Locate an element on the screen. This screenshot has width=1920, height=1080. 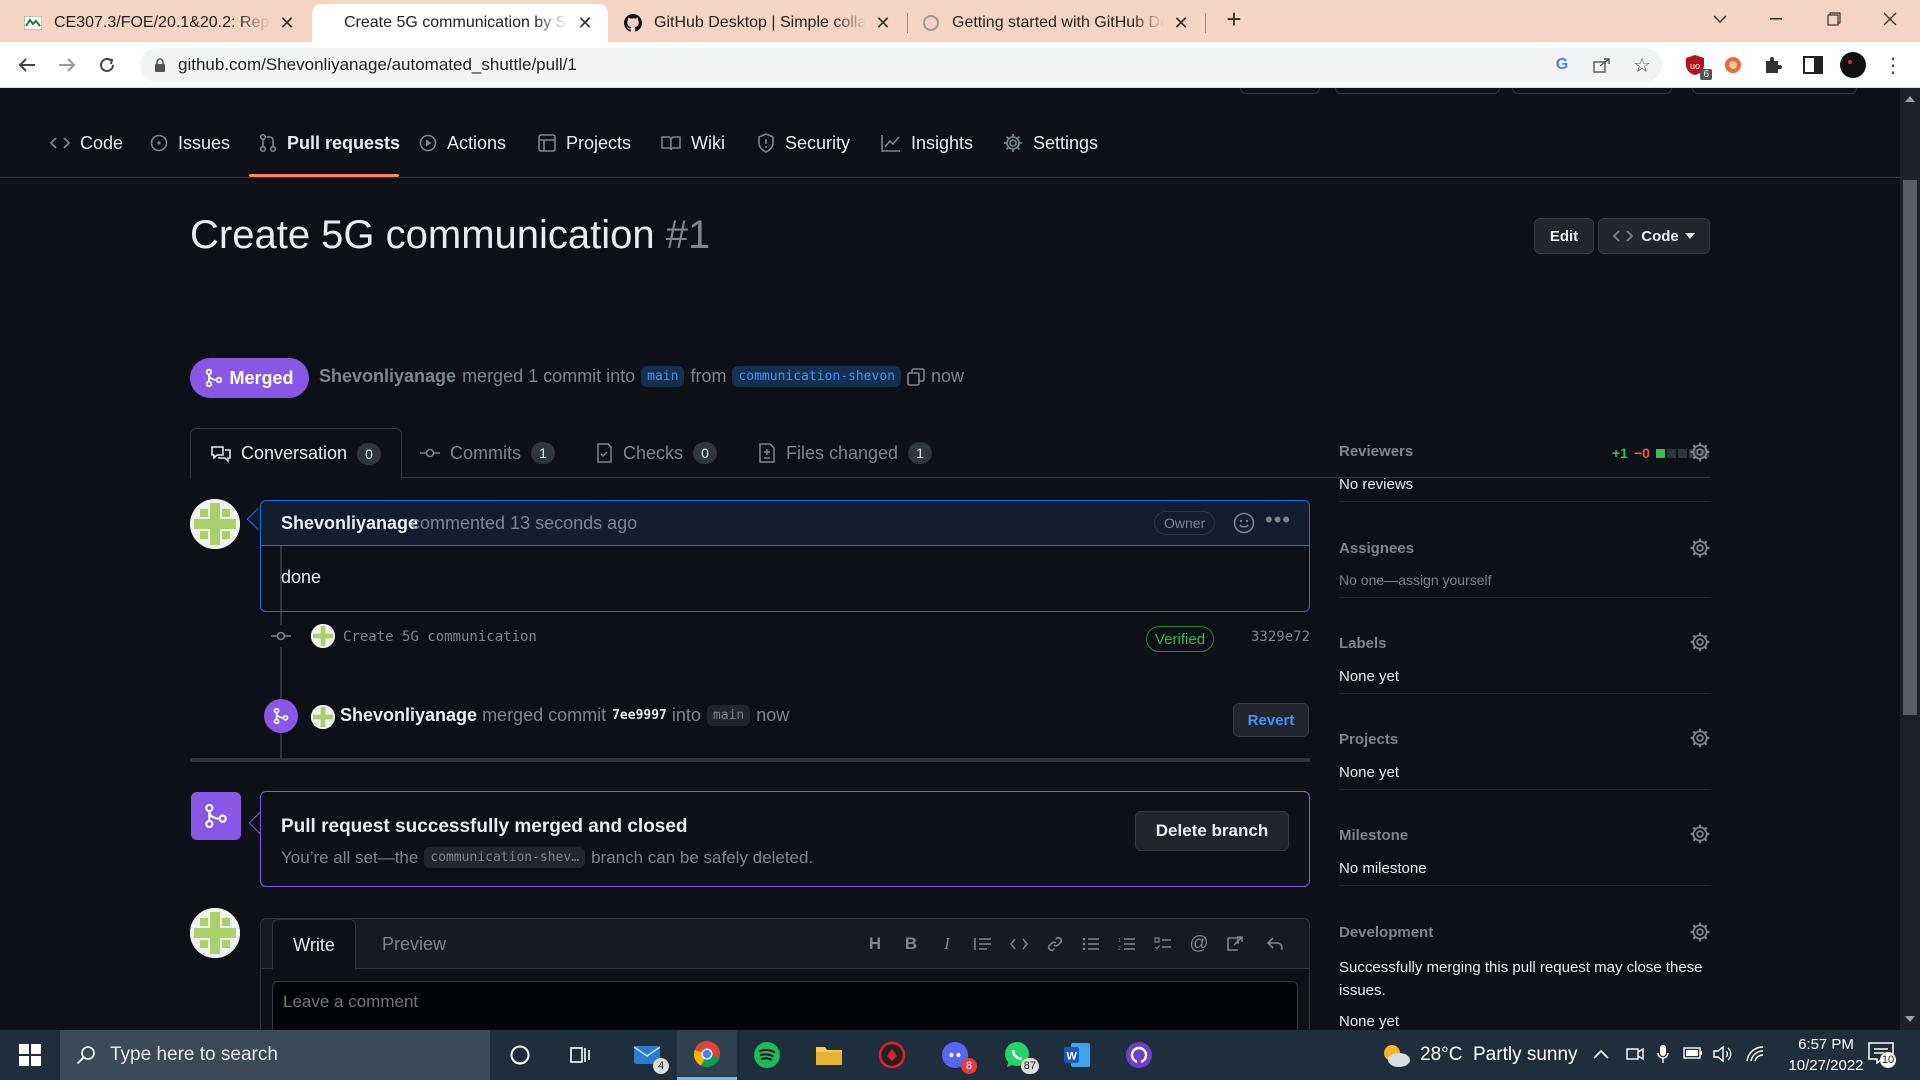
forward-arrow-icon is located at coordinates (67, 65).